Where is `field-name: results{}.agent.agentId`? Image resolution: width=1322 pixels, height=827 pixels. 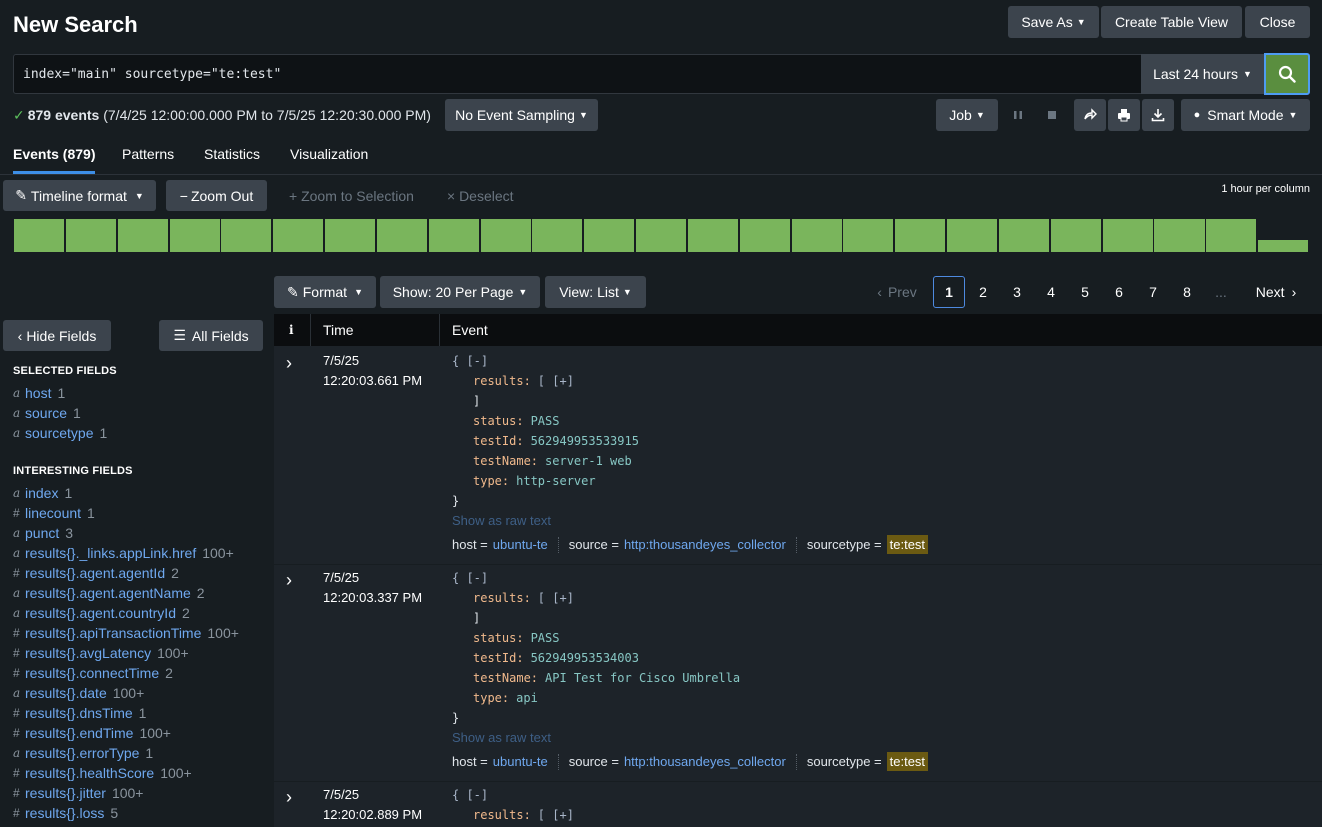 field-name: results{}.agent.agentId is located at coordinates (95, 573).